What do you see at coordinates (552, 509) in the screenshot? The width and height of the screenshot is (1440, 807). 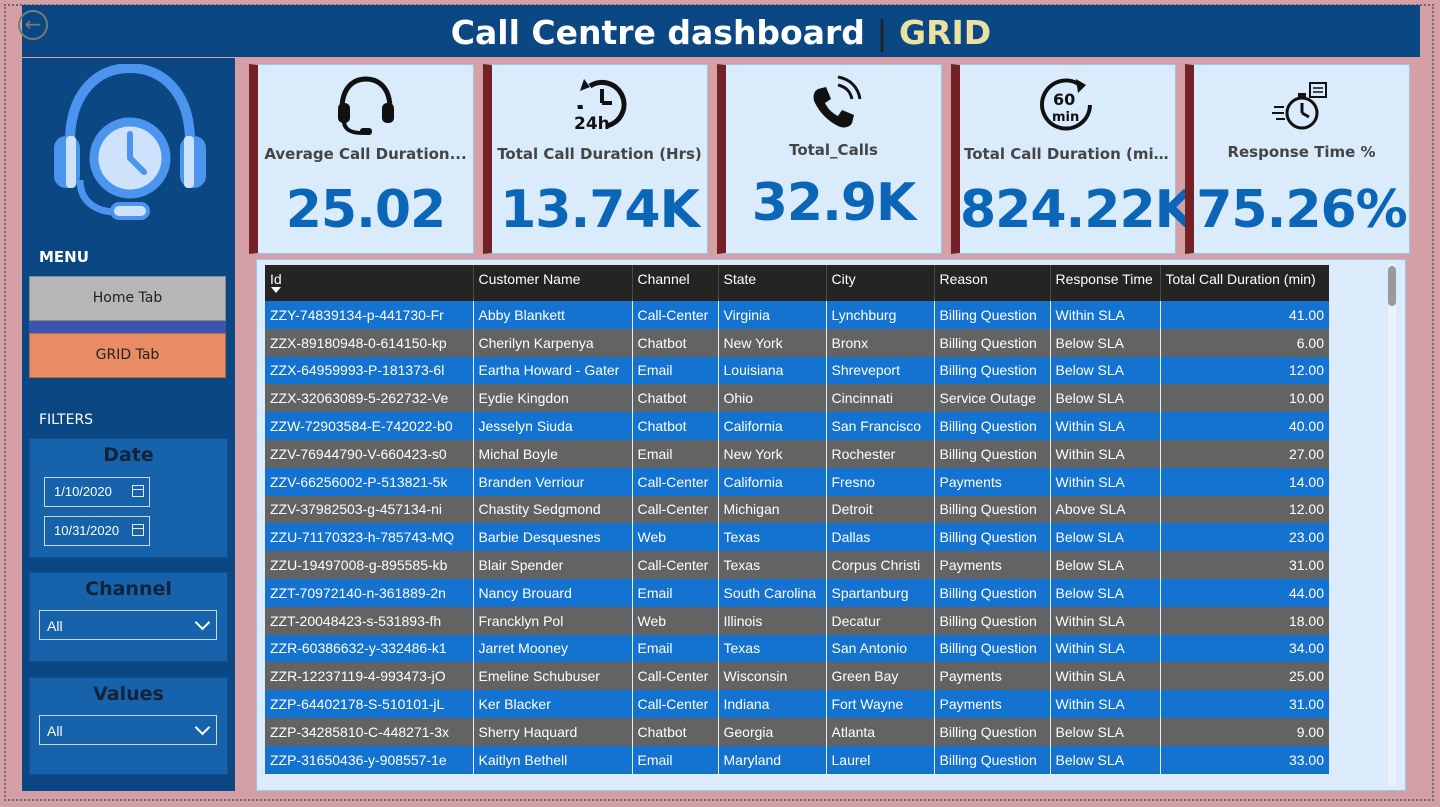 I see `table-cell: Chastity Sedgmond` at bounding box center [552, 509].